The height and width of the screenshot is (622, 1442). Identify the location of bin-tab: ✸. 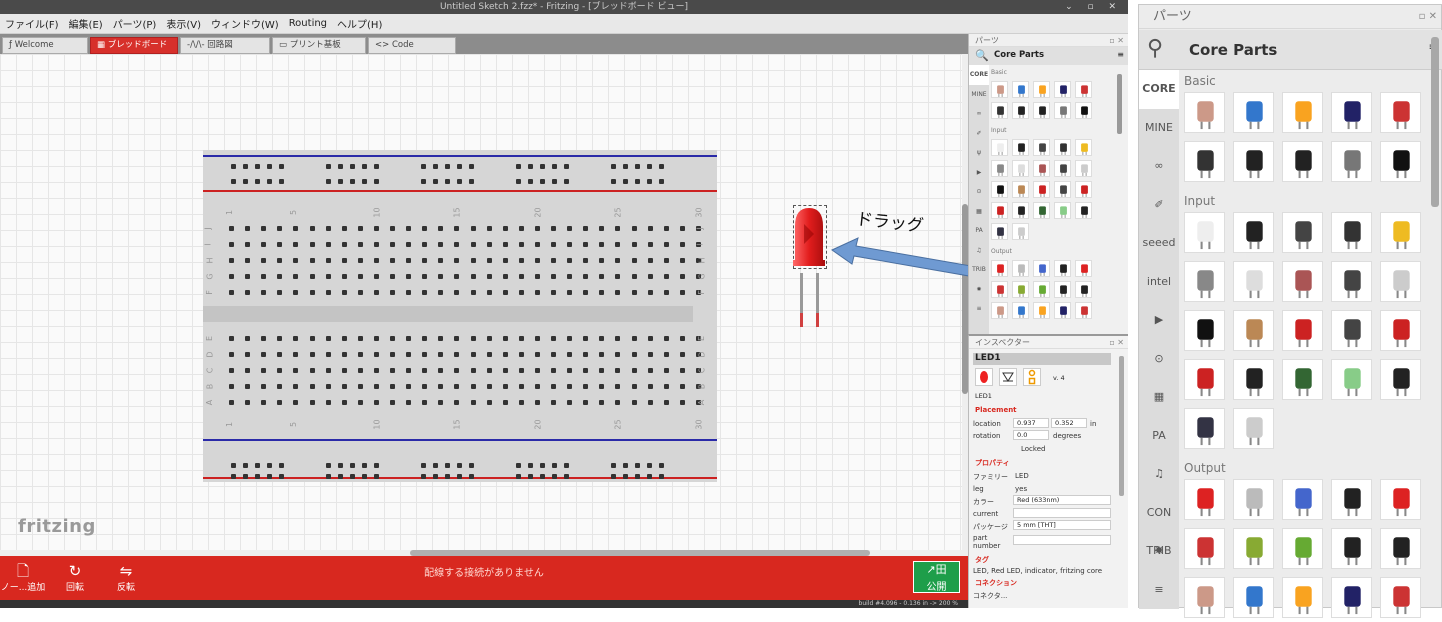
(979, 290).